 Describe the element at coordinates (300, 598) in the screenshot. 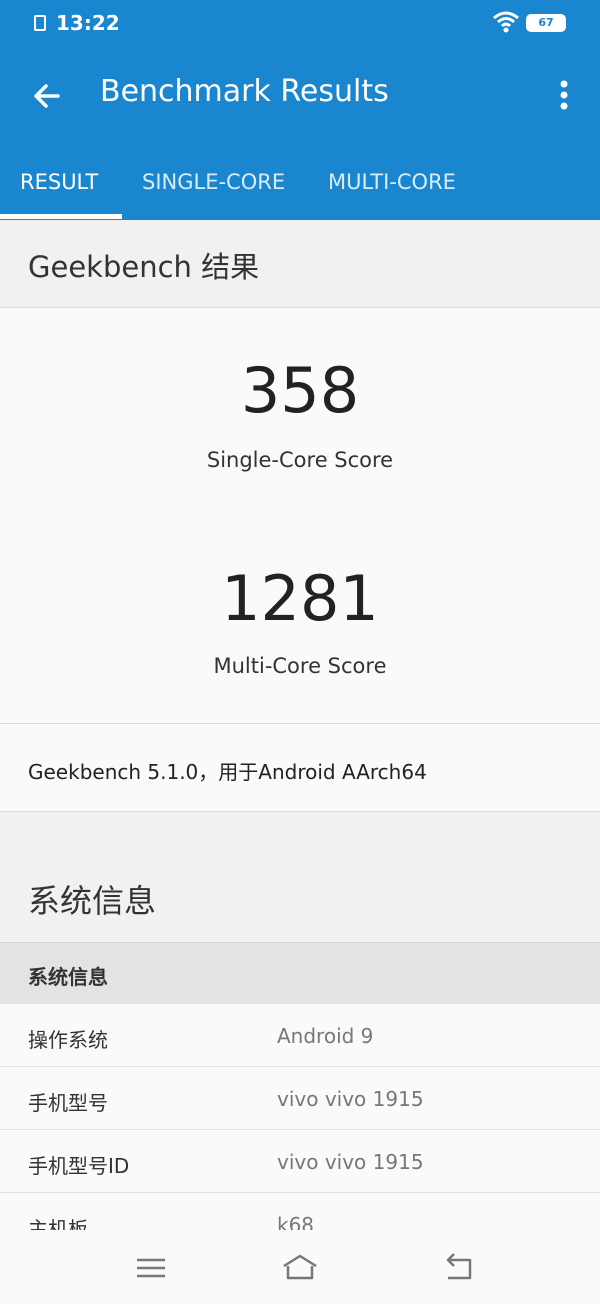

I see `multi-core-score: 1281` at that location.